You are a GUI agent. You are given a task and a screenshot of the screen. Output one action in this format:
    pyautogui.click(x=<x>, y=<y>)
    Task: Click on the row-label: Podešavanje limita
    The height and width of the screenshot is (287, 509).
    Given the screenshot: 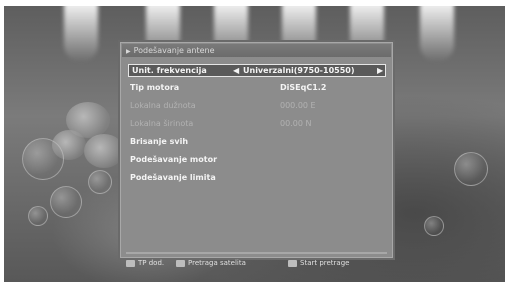 What is the action you would take?
    pyautogui.click(x=173, y=177)
    